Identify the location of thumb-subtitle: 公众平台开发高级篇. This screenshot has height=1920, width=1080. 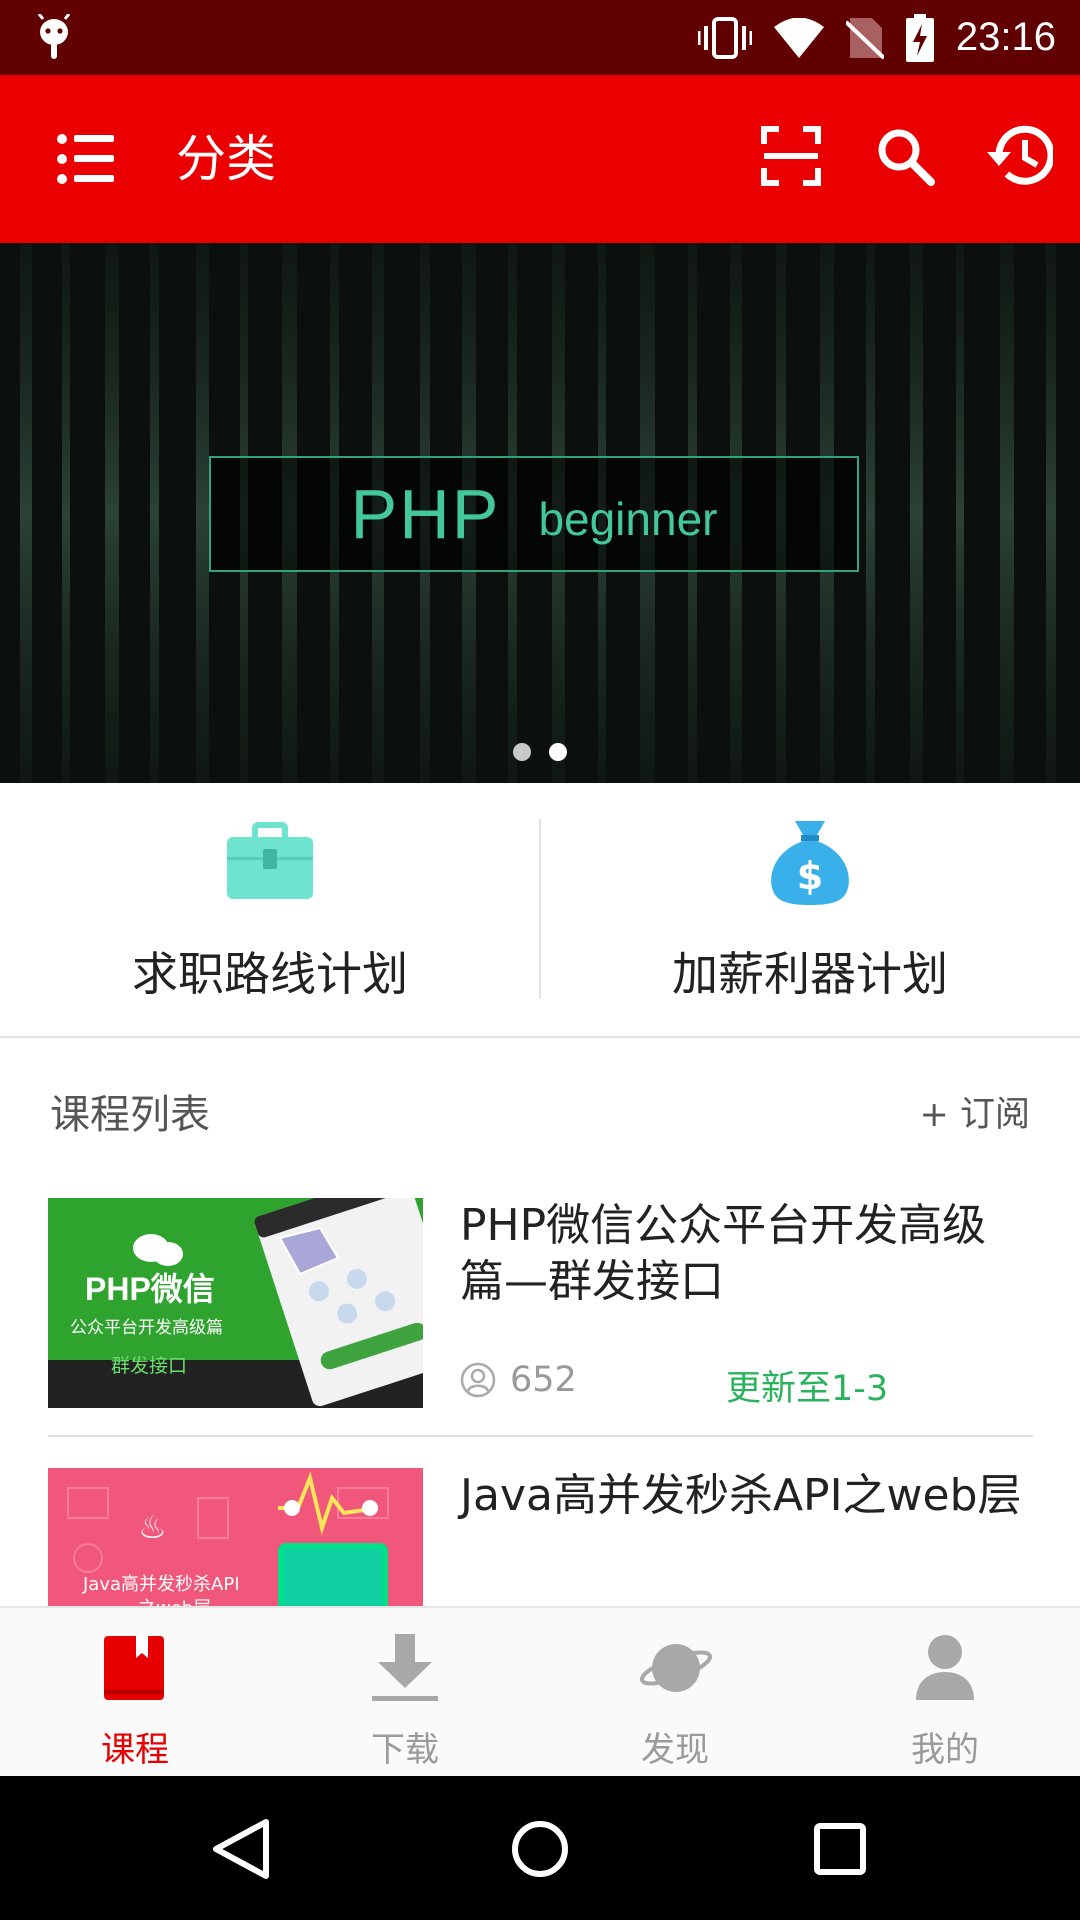
(146, 1328).